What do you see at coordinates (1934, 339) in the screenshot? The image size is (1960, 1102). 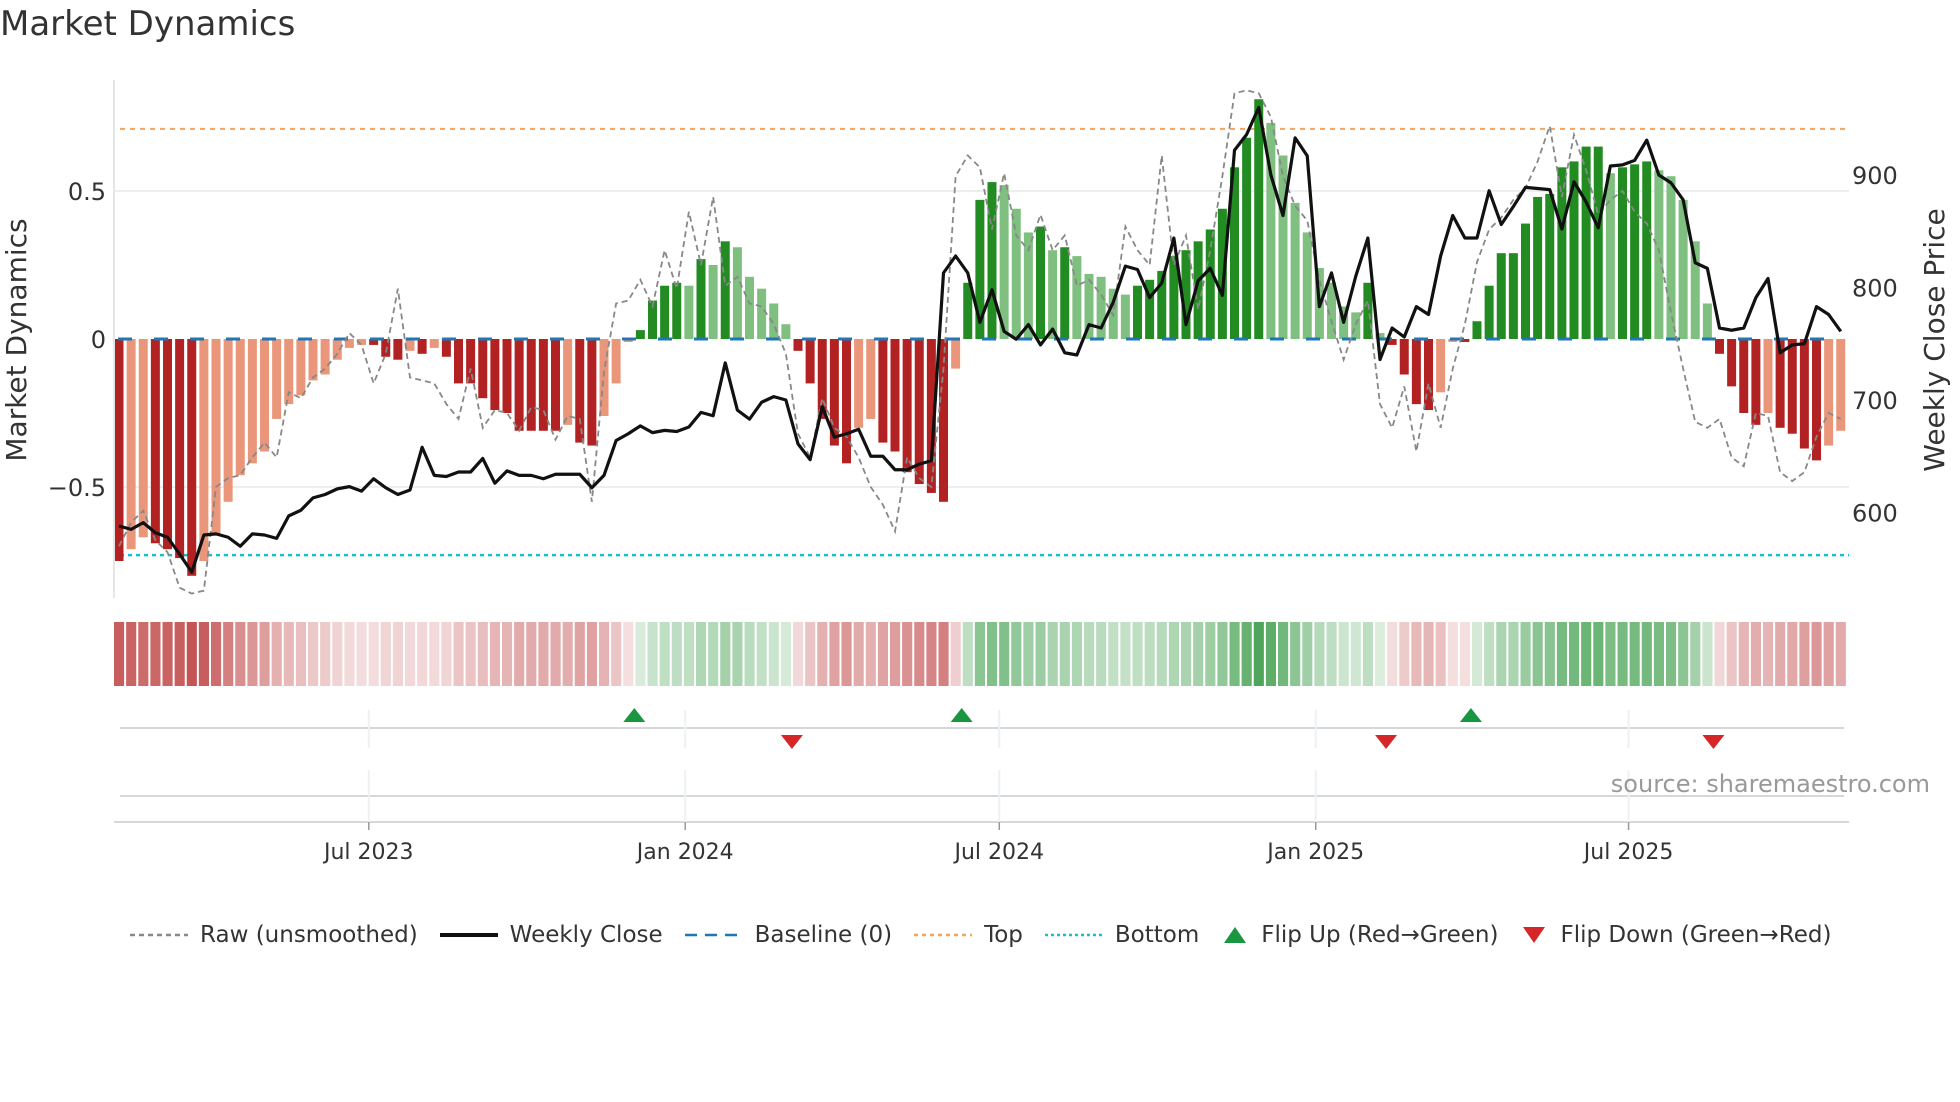 I see `y2-axis-label: Weekly Close Price` at bounding box center [1934, 339].